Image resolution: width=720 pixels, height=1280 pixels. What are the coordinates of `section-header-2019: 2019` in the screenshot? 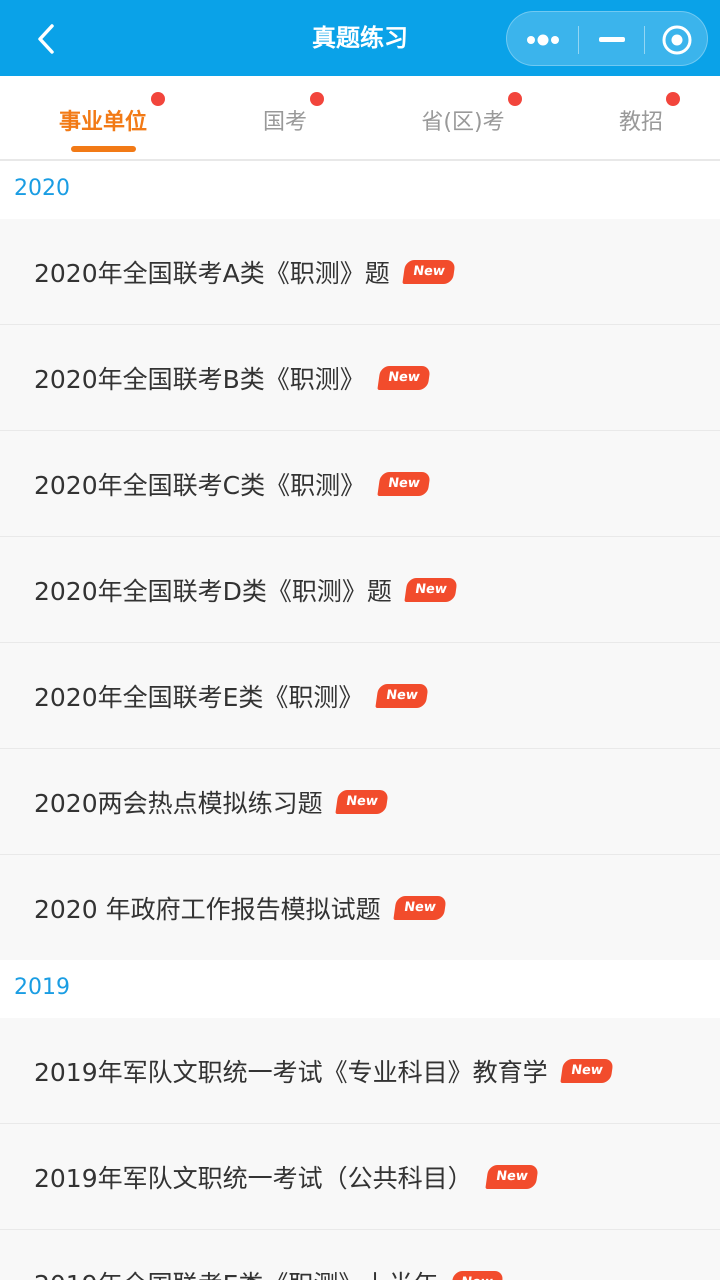 It's located at (360, 989).